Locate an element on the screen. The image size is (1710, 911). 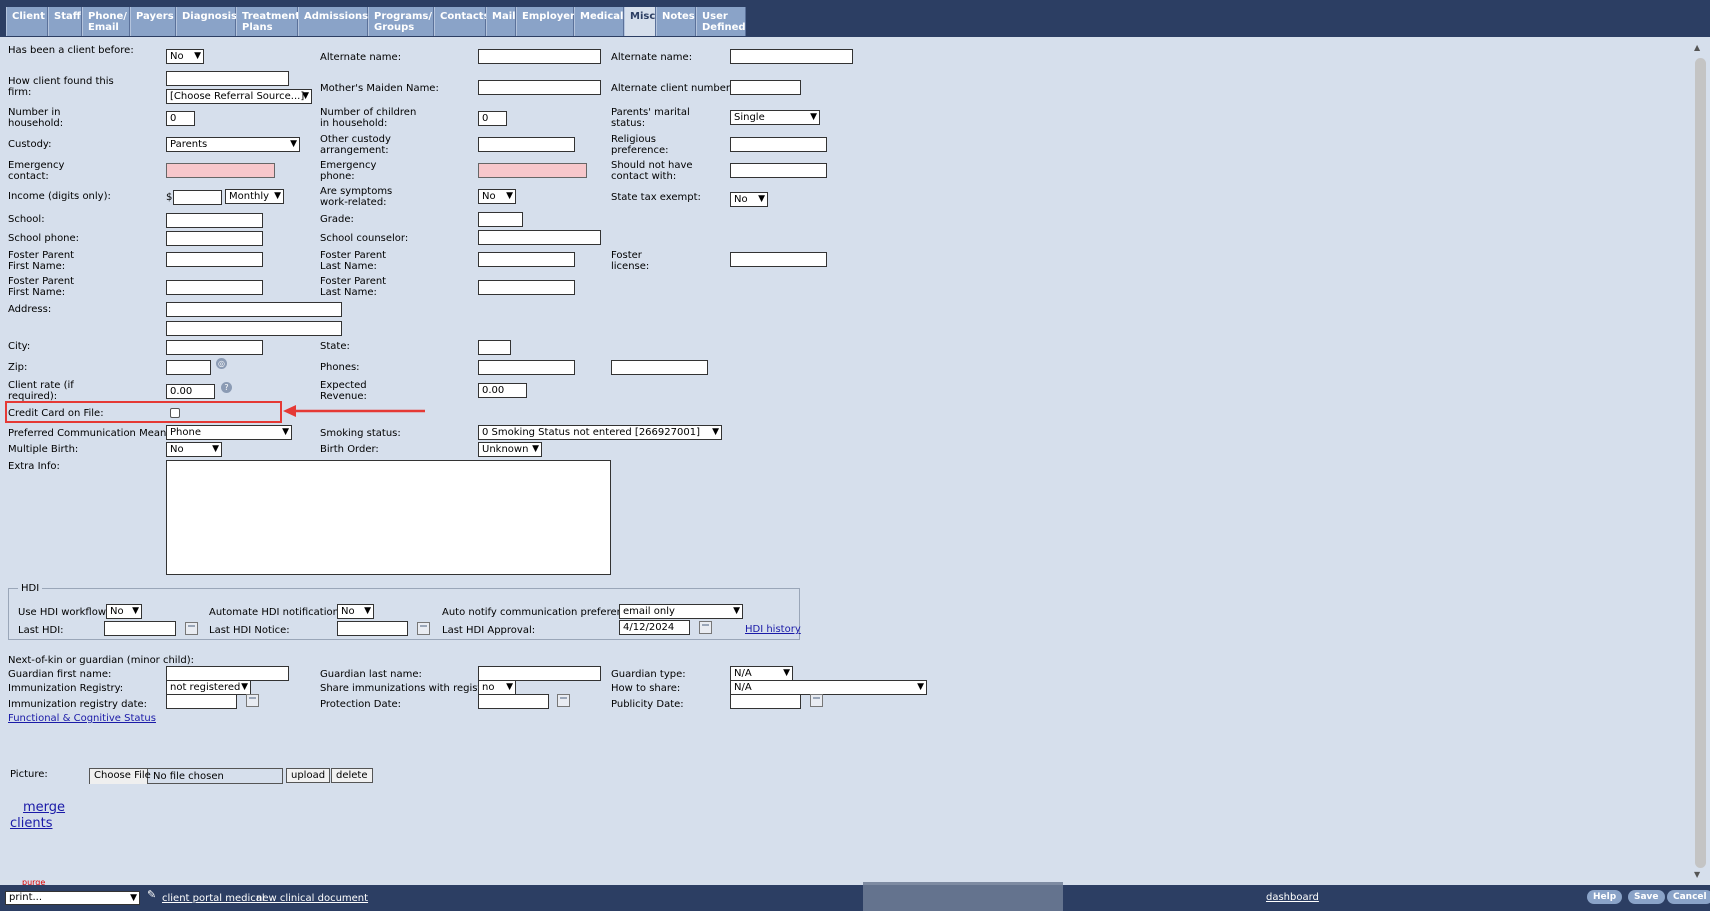
use-hdi-workflow-select: No ▼ is located at coordinates (124, 611).